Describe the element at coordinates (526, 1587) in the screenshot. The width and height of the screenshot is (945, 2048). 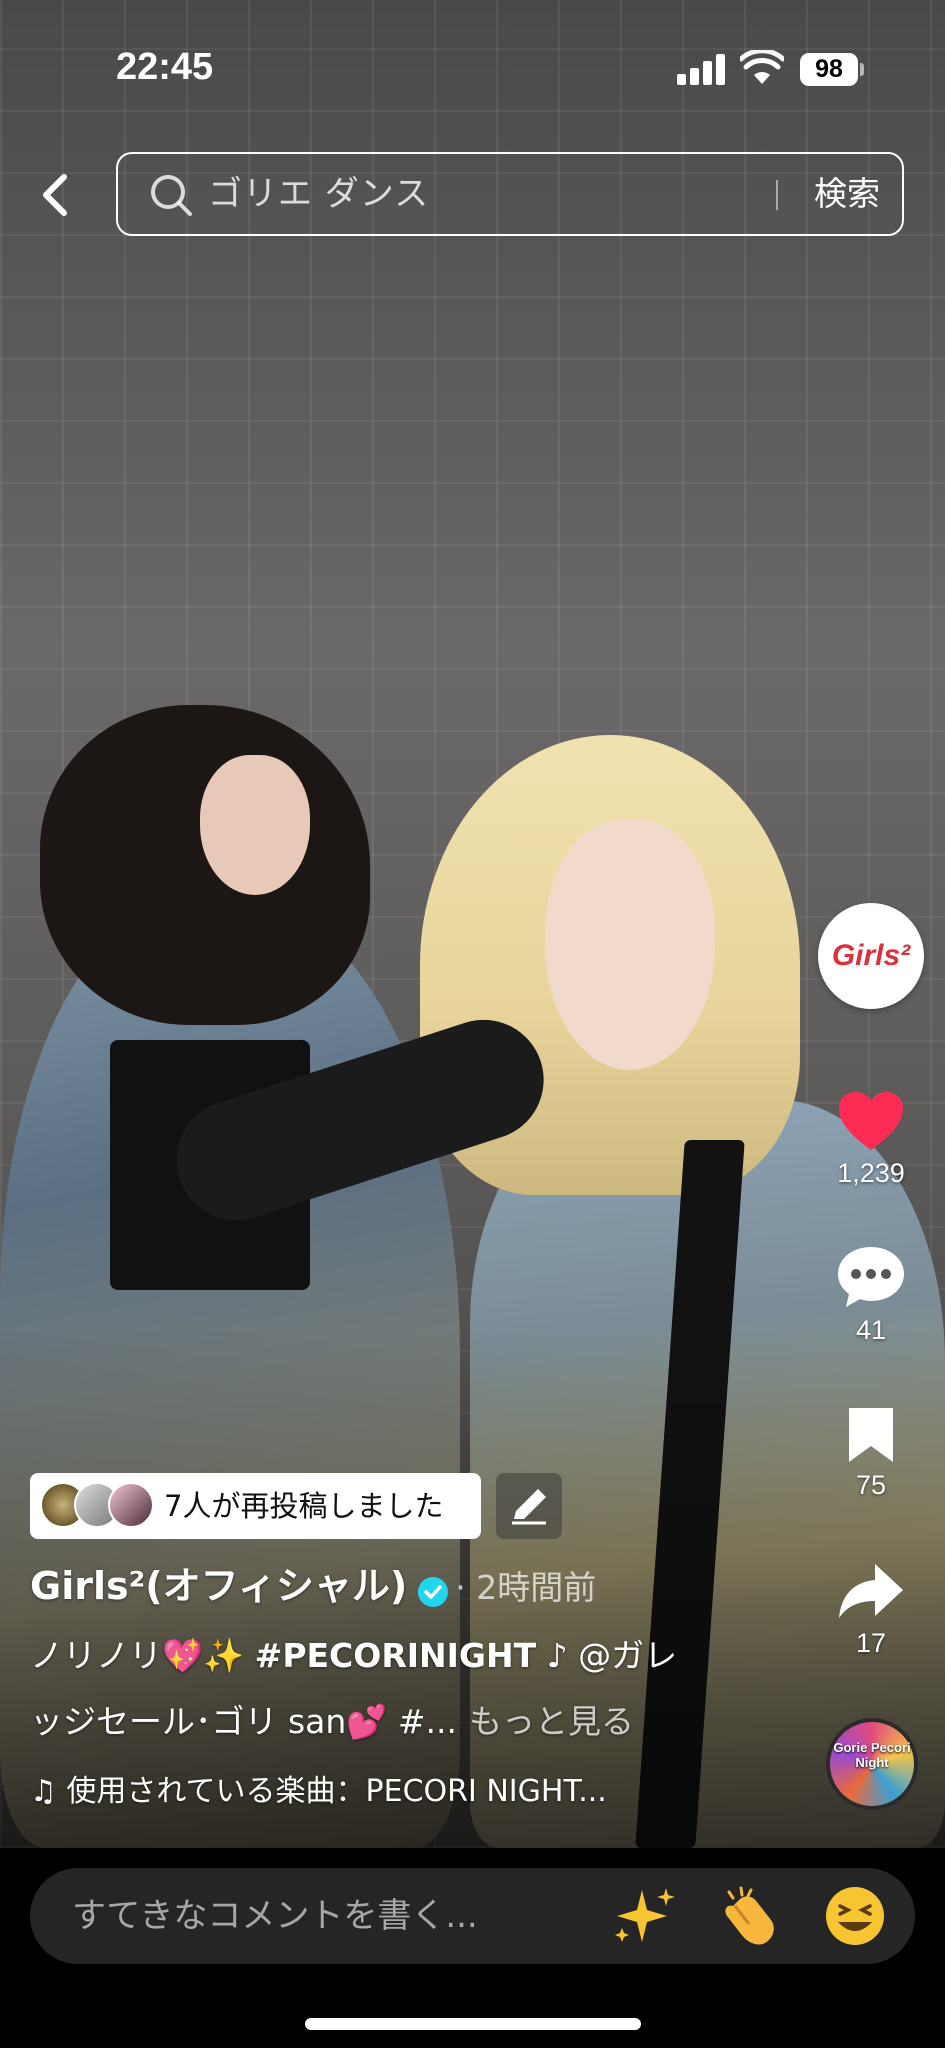
I see `post-time: · 2時間前` at that location.